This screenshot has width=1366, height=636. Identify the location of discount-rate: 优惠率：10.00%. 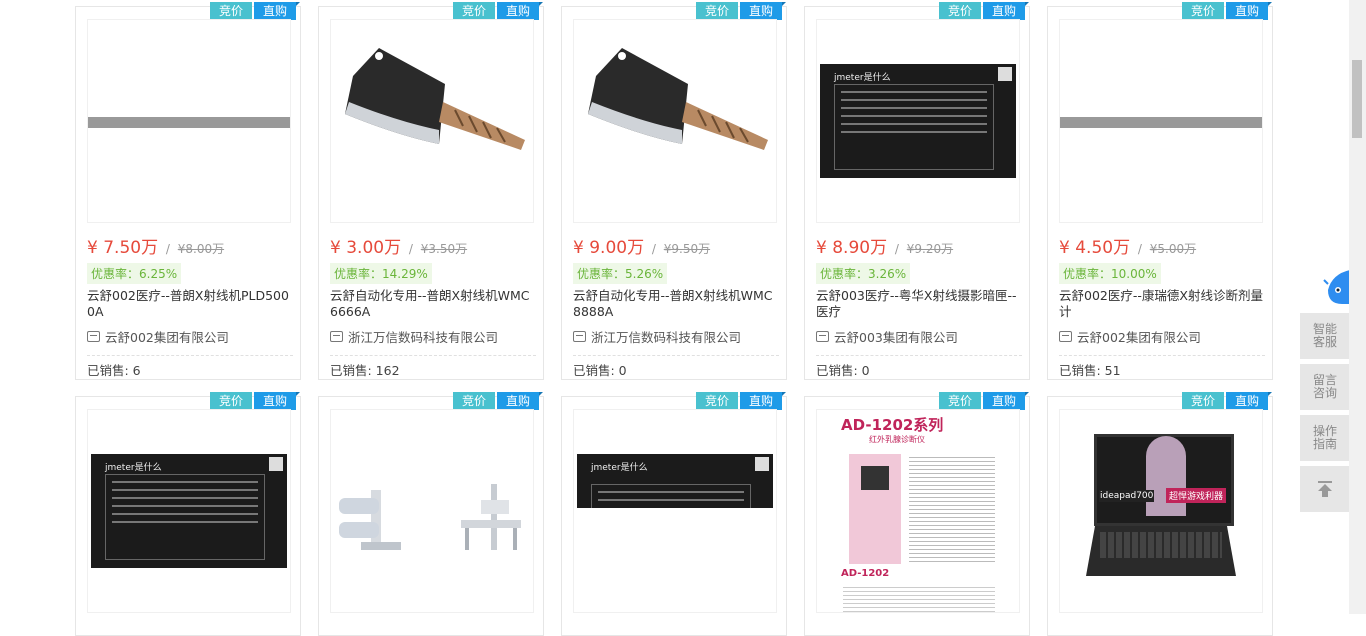
(1110, 273).